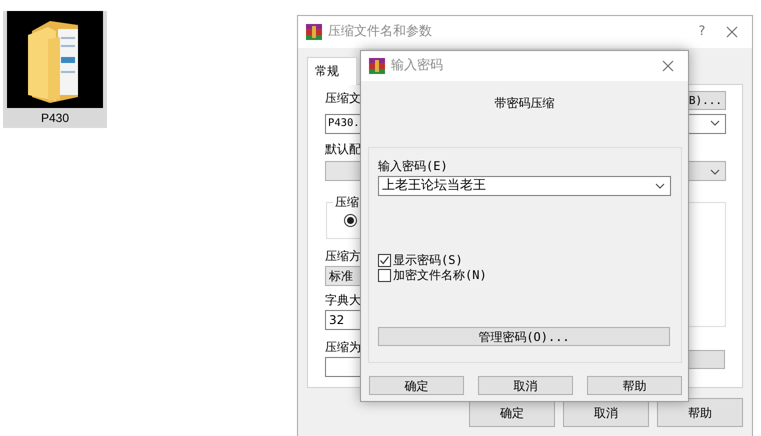 This screenshot has width=761, height=436. I want to click on desktop-folder-icon: P430, so click(55, 69).